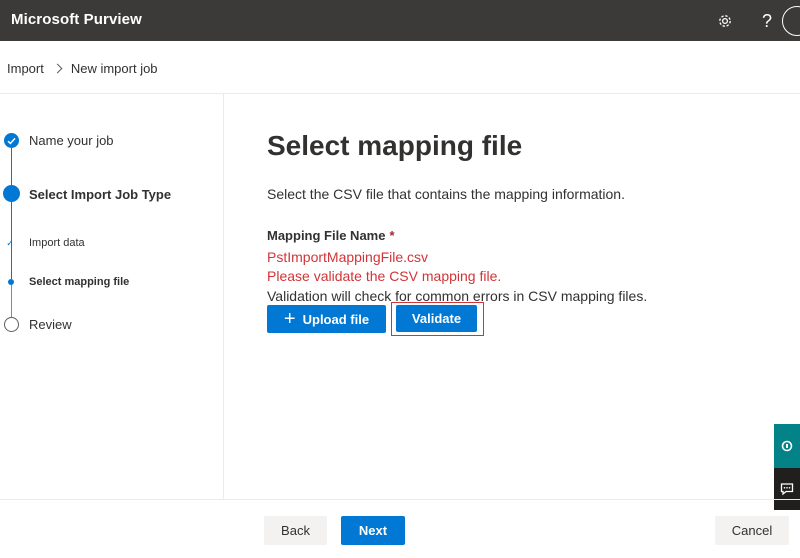  I want to click on footer-divider, so click(400, 499).